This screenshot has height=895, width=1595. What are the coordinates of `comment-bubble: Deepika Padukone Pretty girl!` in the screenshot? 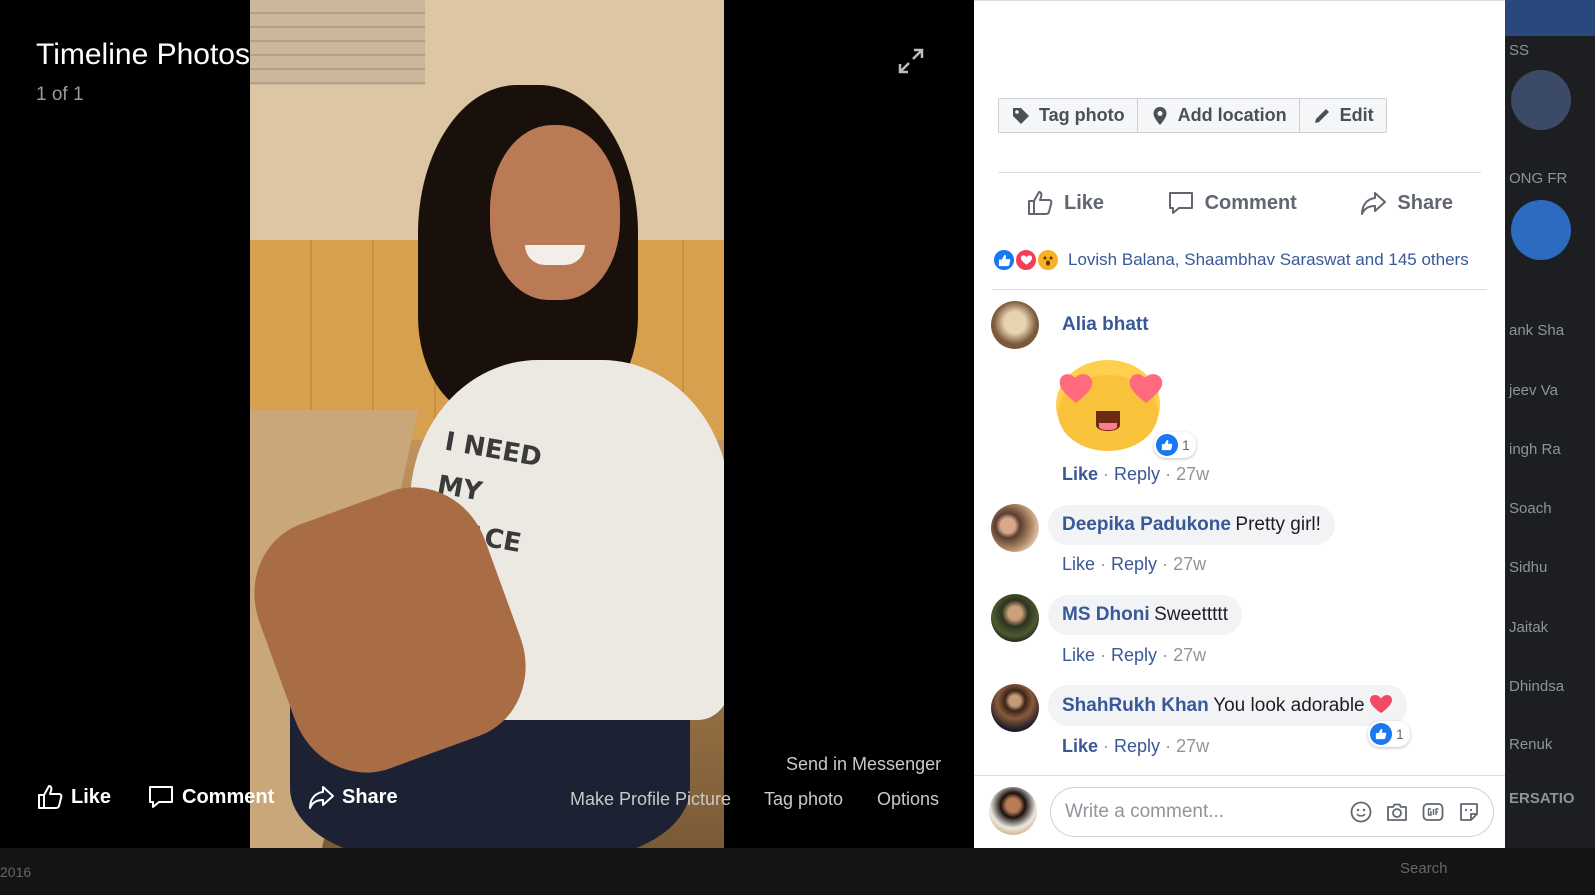 It's located at (1191, 525).